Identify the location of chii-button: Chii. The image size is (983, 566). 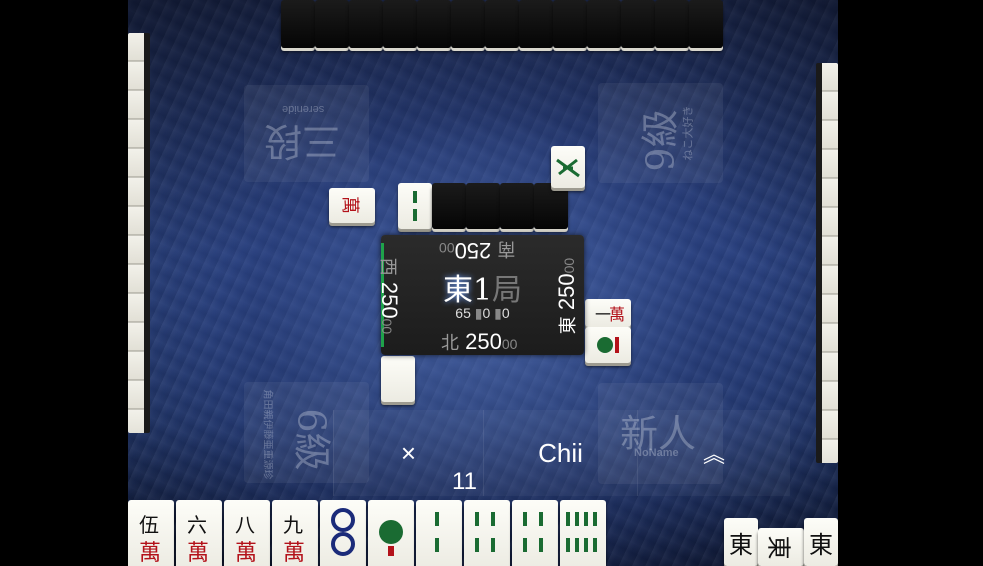
(560, 453).